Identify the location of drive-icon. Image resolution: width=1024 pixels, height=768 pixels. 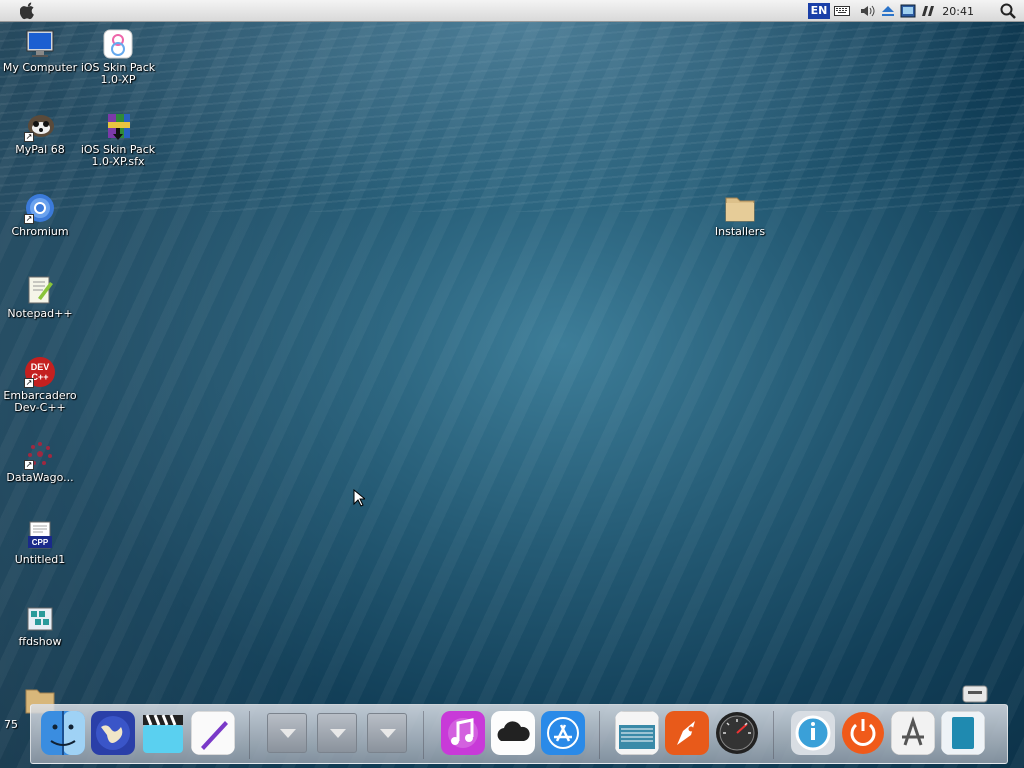
(975, 694).